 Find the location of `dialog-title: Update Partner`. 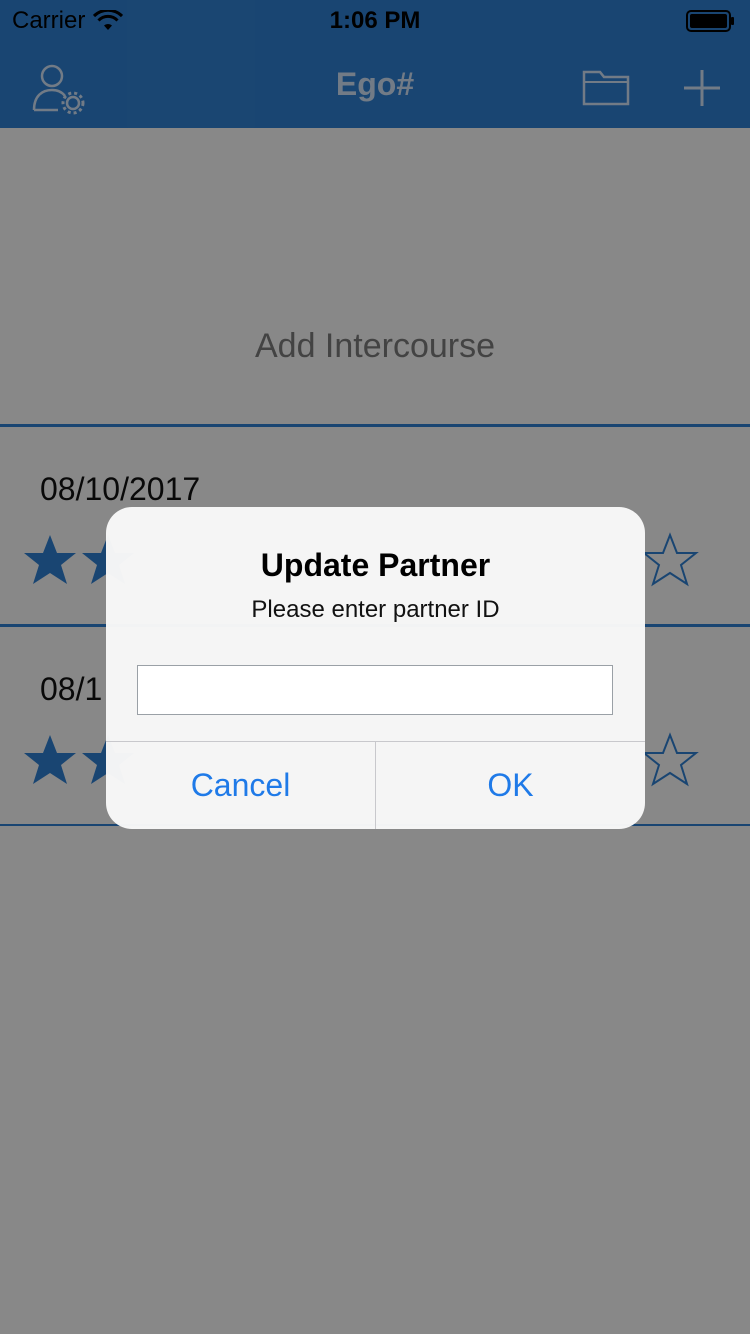

dialog-title: Update Partner is located at coordinates (375, 565).